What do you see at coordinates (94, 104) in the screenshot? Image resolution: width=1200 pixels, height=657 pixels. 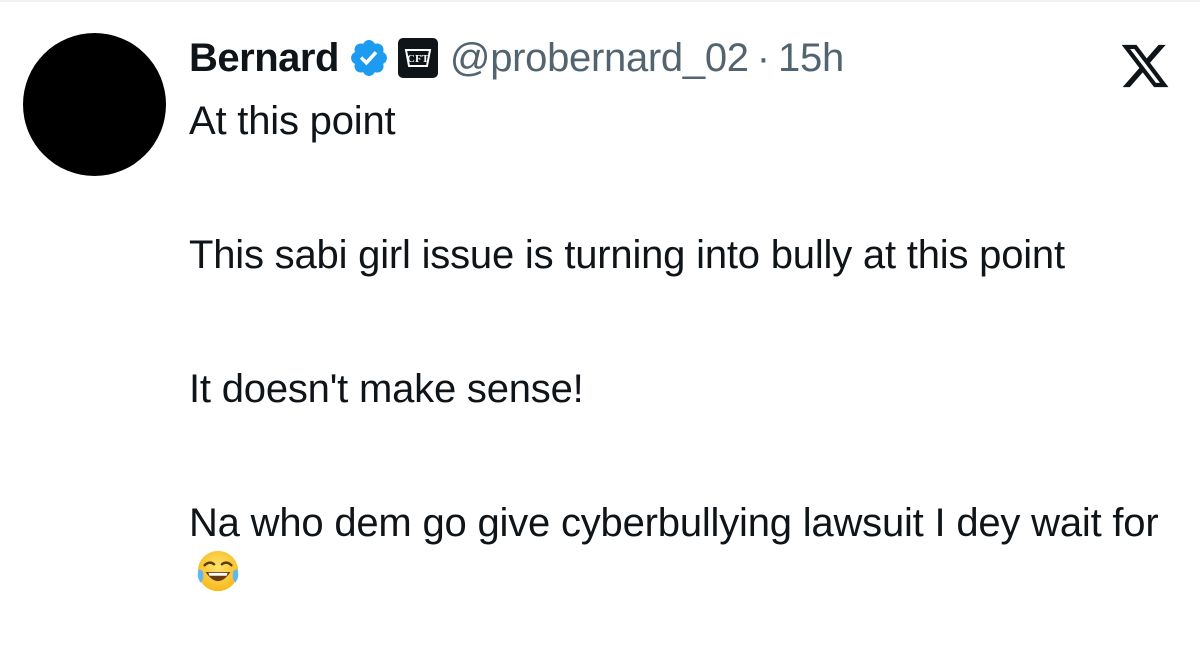 I see `avatar` at bounding box center [94, 104].